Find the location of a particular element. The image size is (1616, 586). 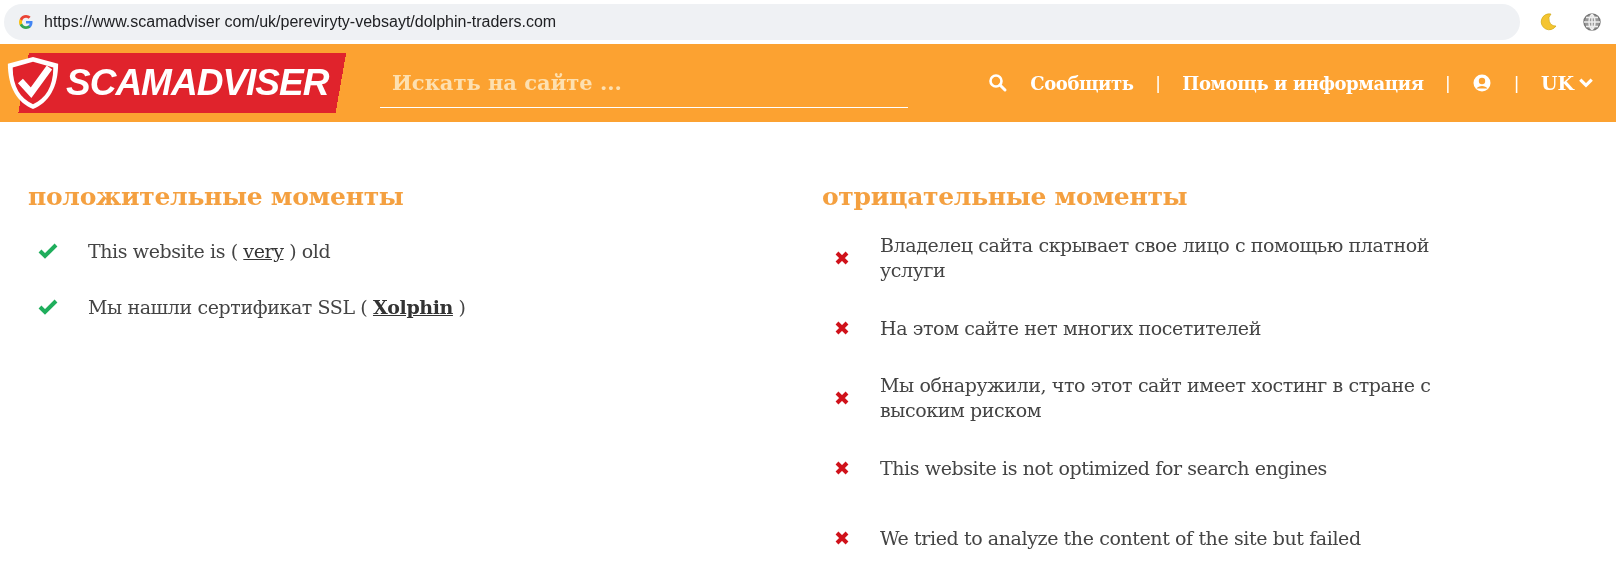

section-heading: отрицательные моменты is located at coordinates (1005, 196).